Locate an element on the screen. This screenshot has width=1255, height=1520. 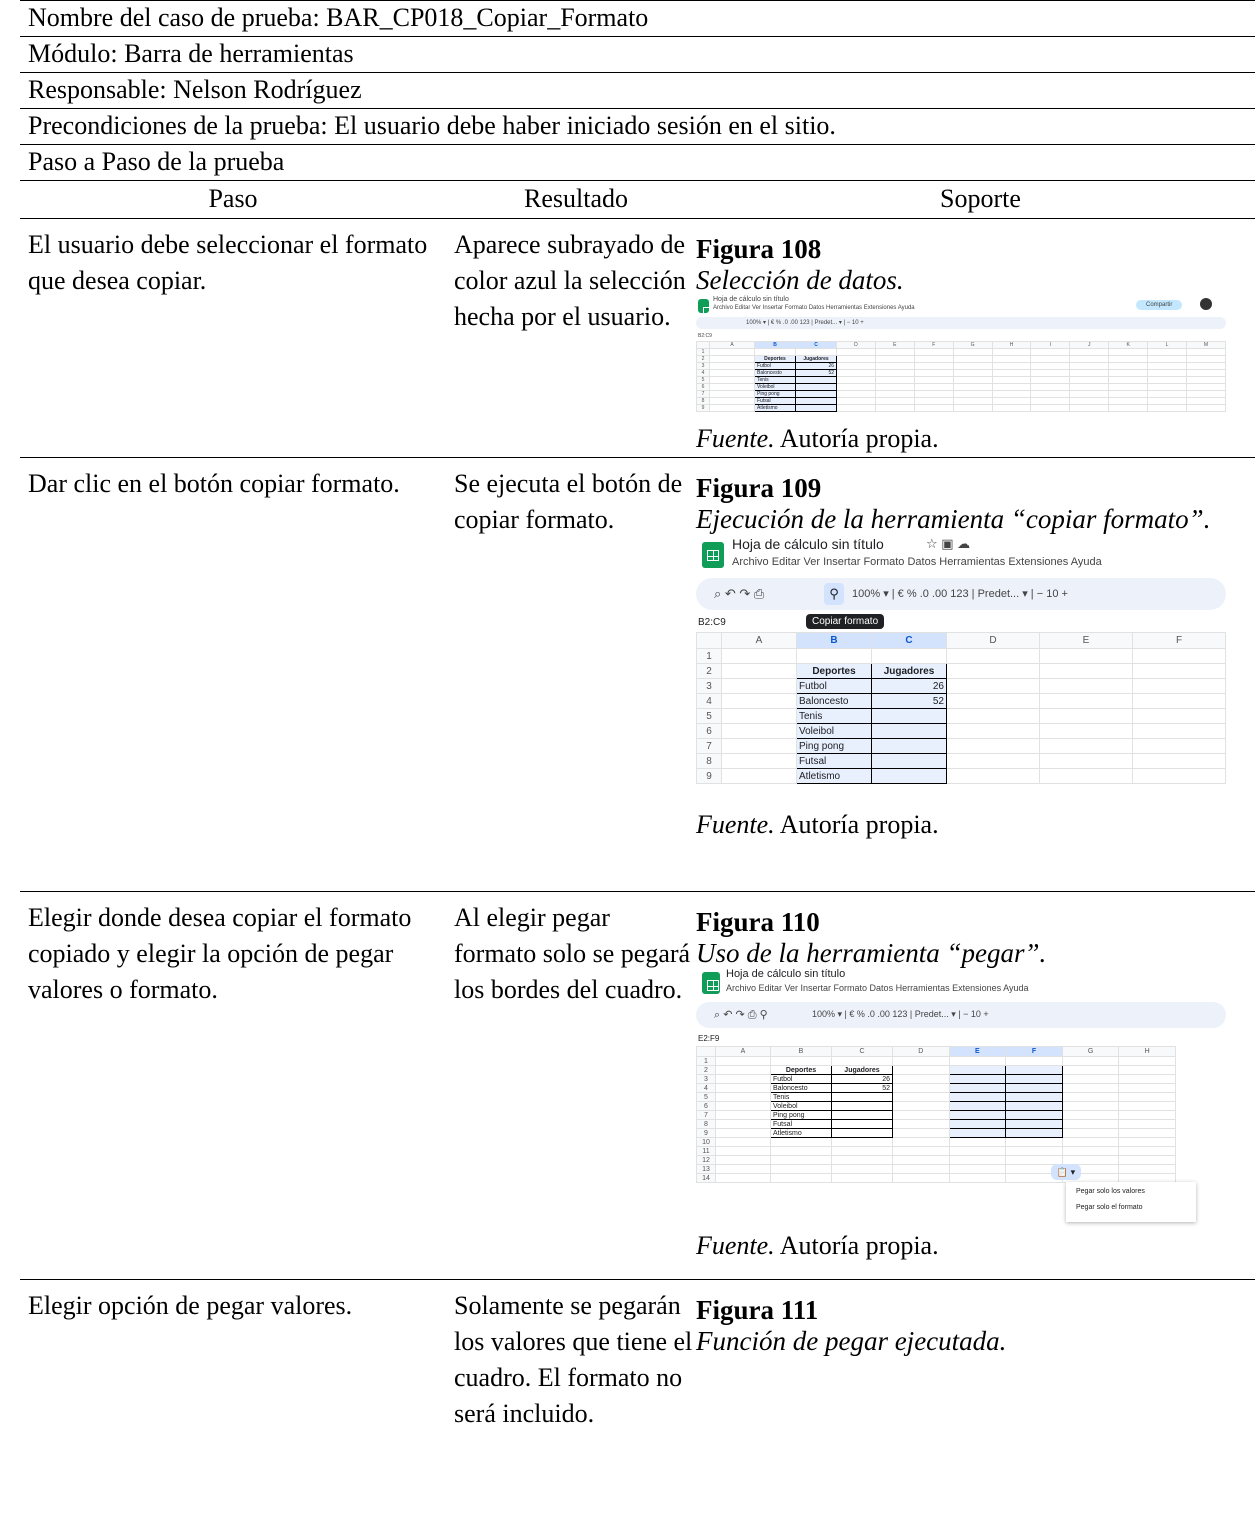
step-description: Elegir opción de pegar valores. is located at coordinates (190, 1305).